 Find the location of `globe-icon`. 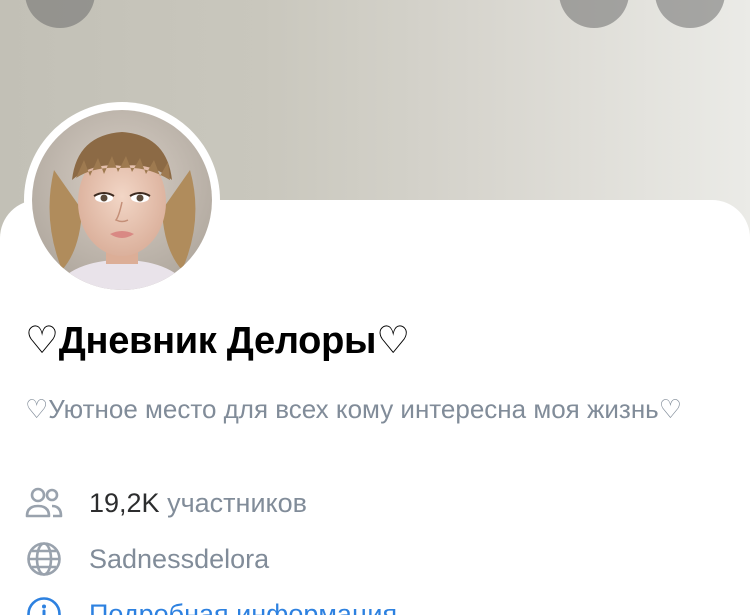

globe-icon is located at coordinates (44, 559).